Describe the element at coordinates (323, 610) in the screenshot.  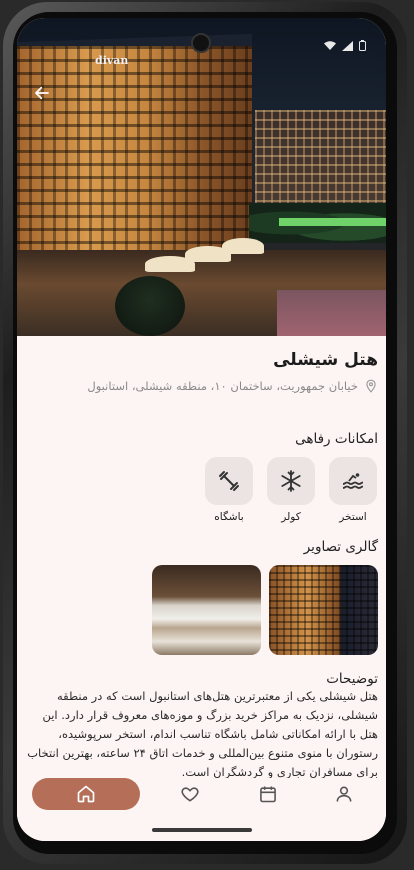
I see `gallery-photo-exterior` at that location.